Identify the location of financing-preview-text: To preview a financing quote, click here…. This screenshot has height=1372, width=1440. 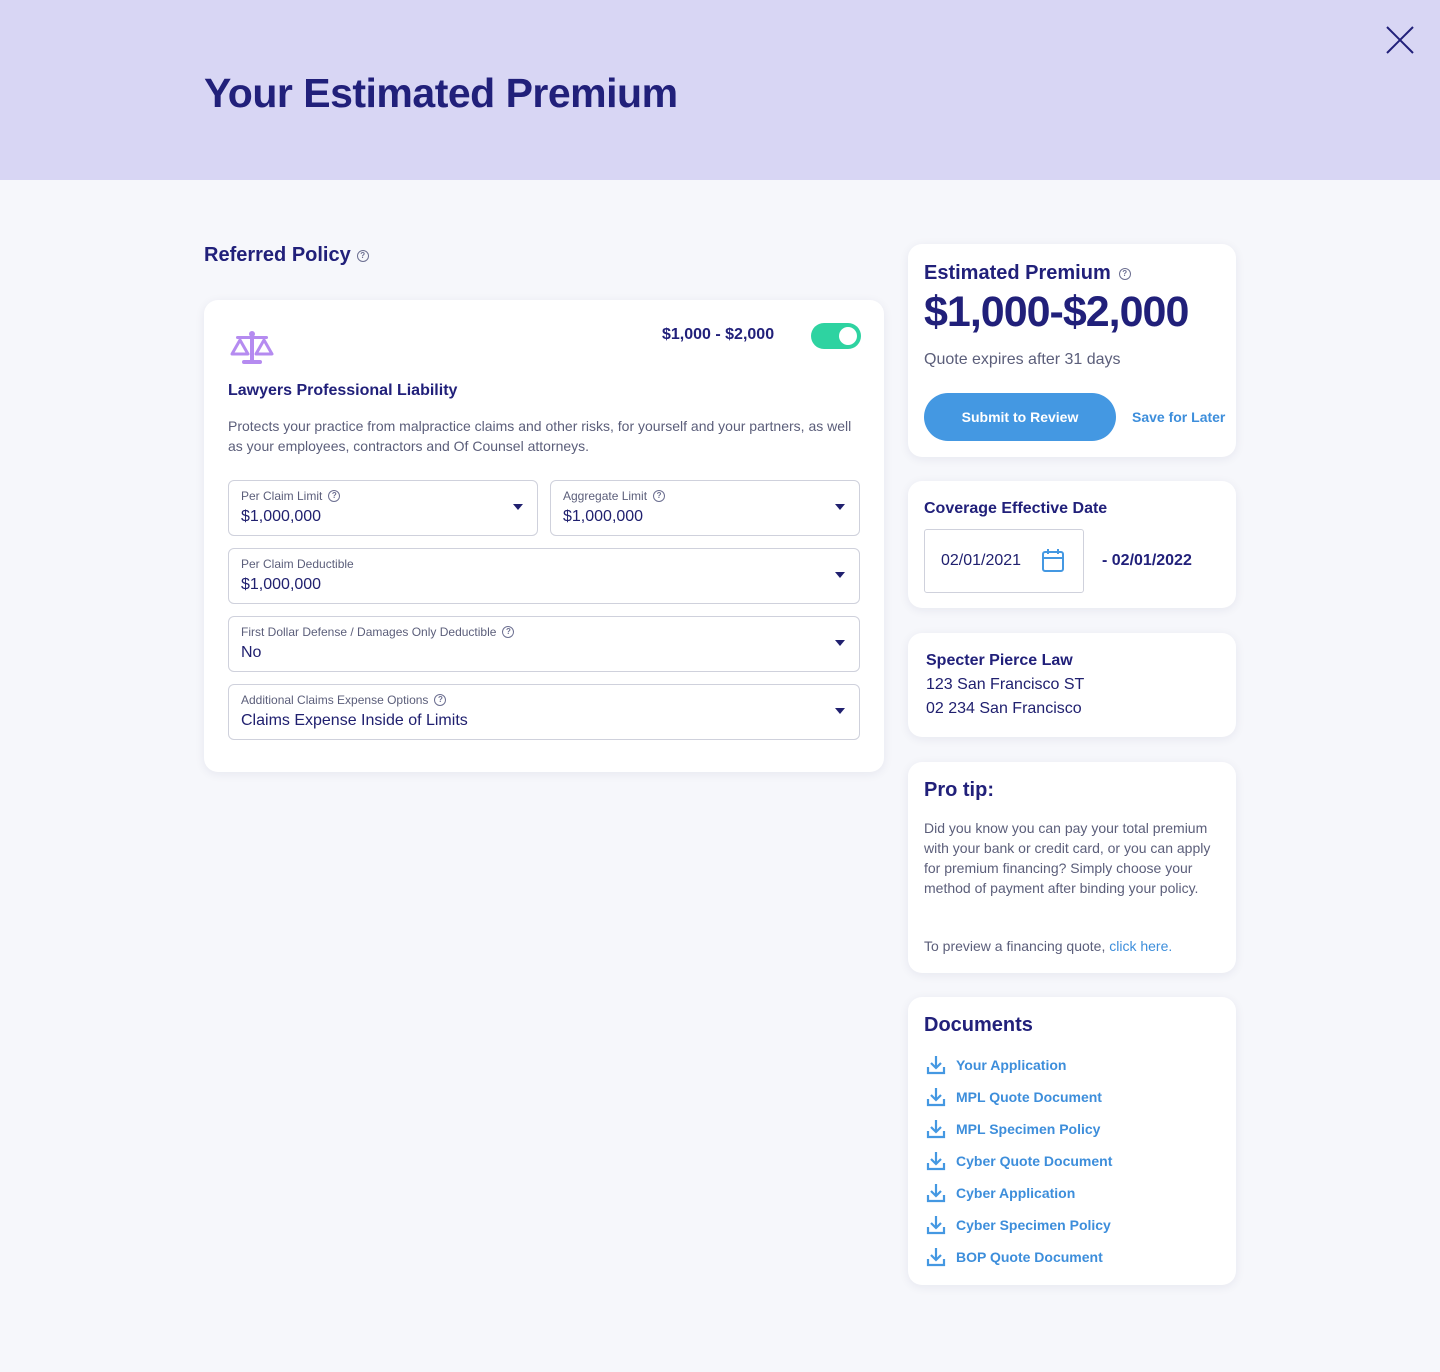
(1048, 946).